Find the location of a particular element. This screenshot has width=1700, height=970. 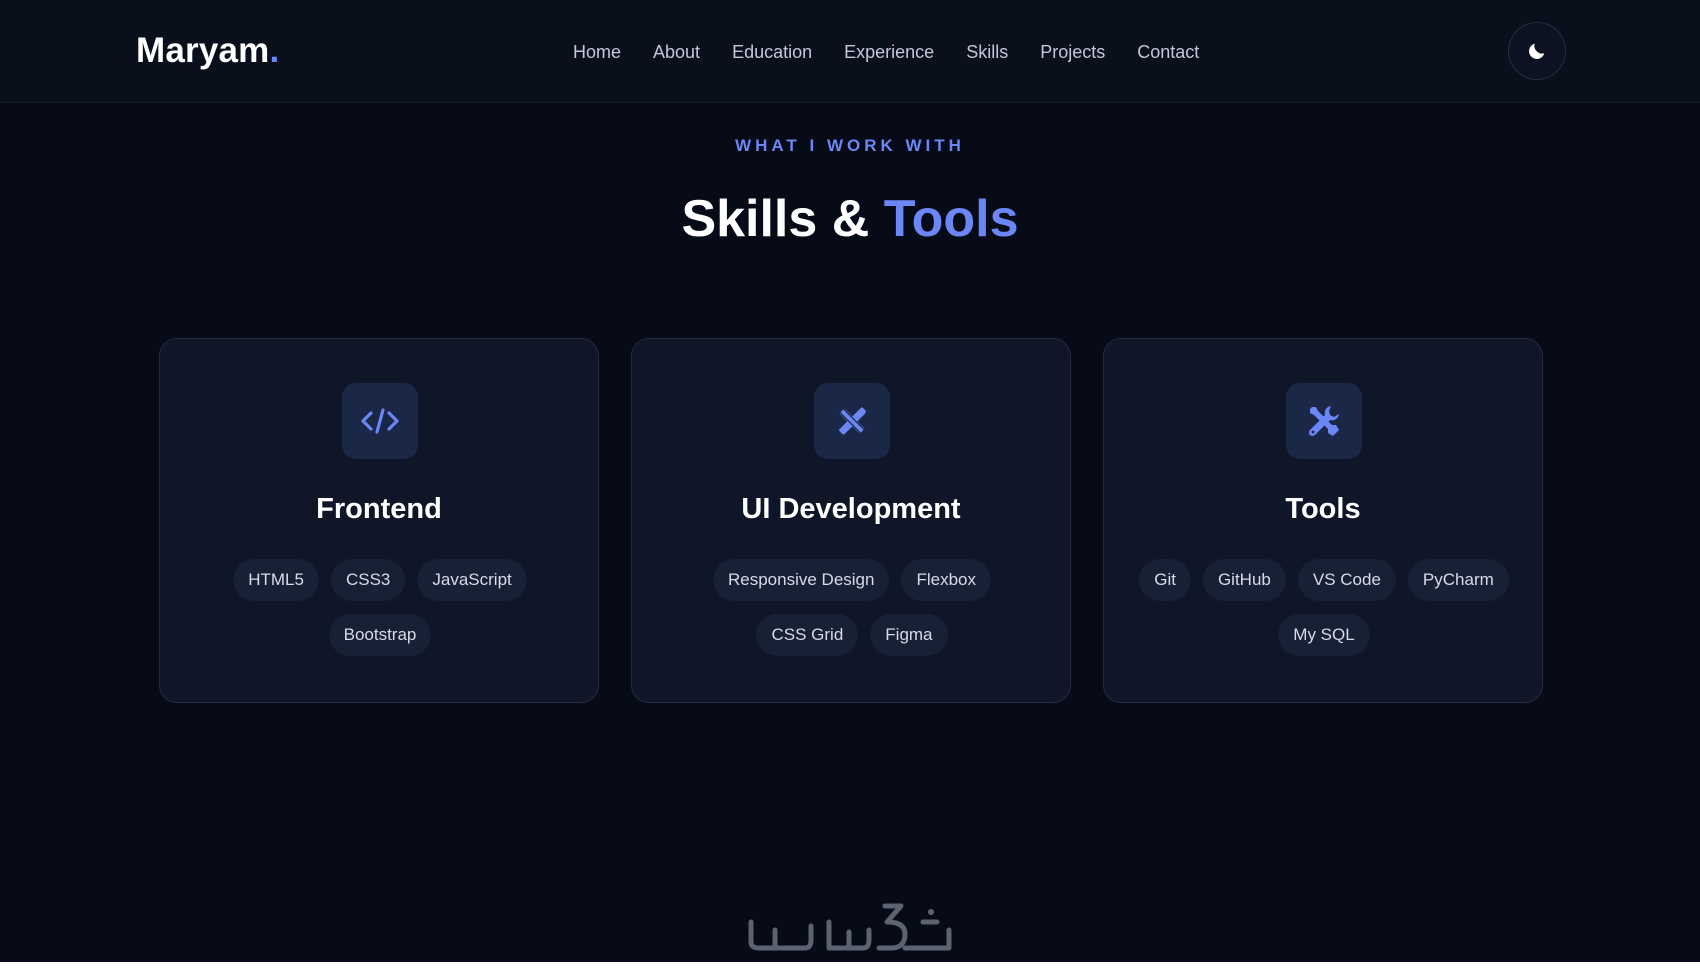

tag-list: Responsive Design Flexbox CSS Grid Figma is located at coordinates (852, 607).